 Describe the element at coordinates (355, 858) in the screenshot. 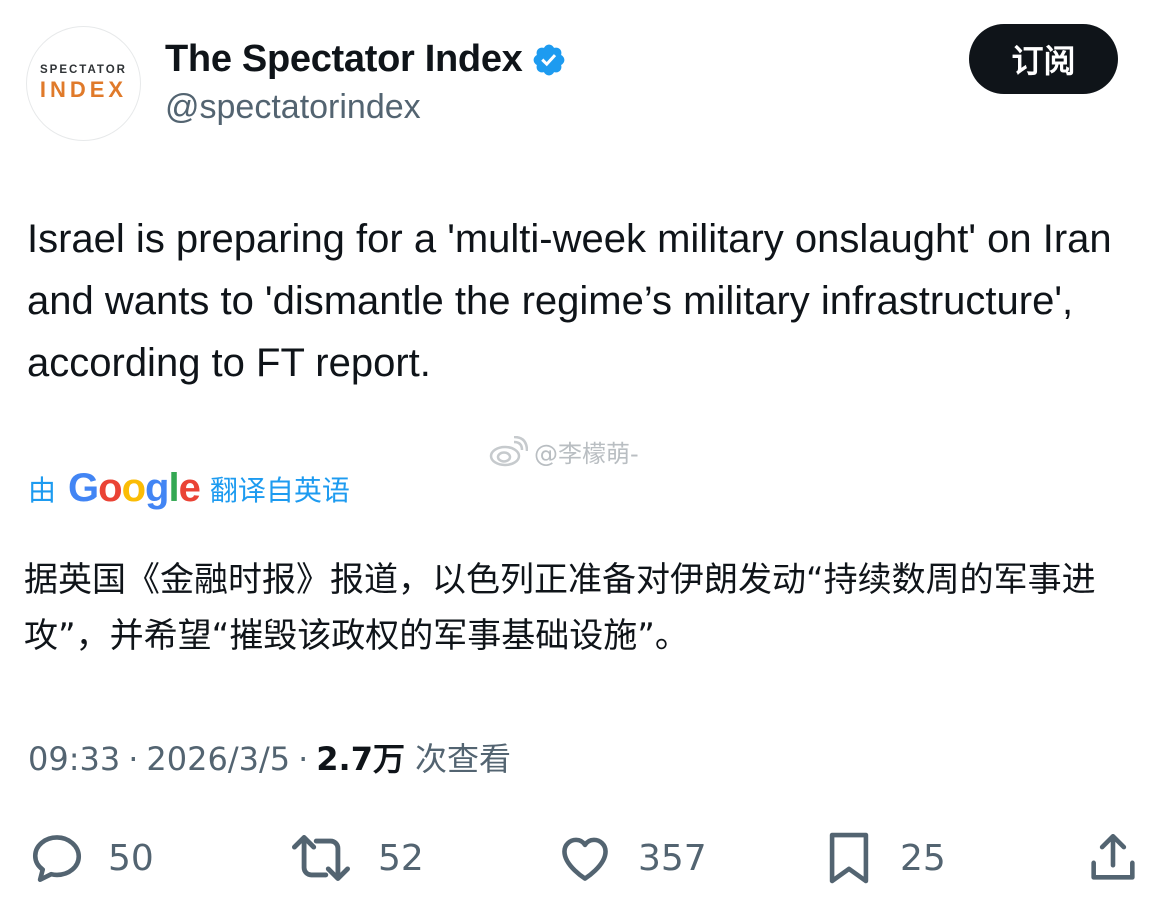

I see `retweet-button: 52` at that location.